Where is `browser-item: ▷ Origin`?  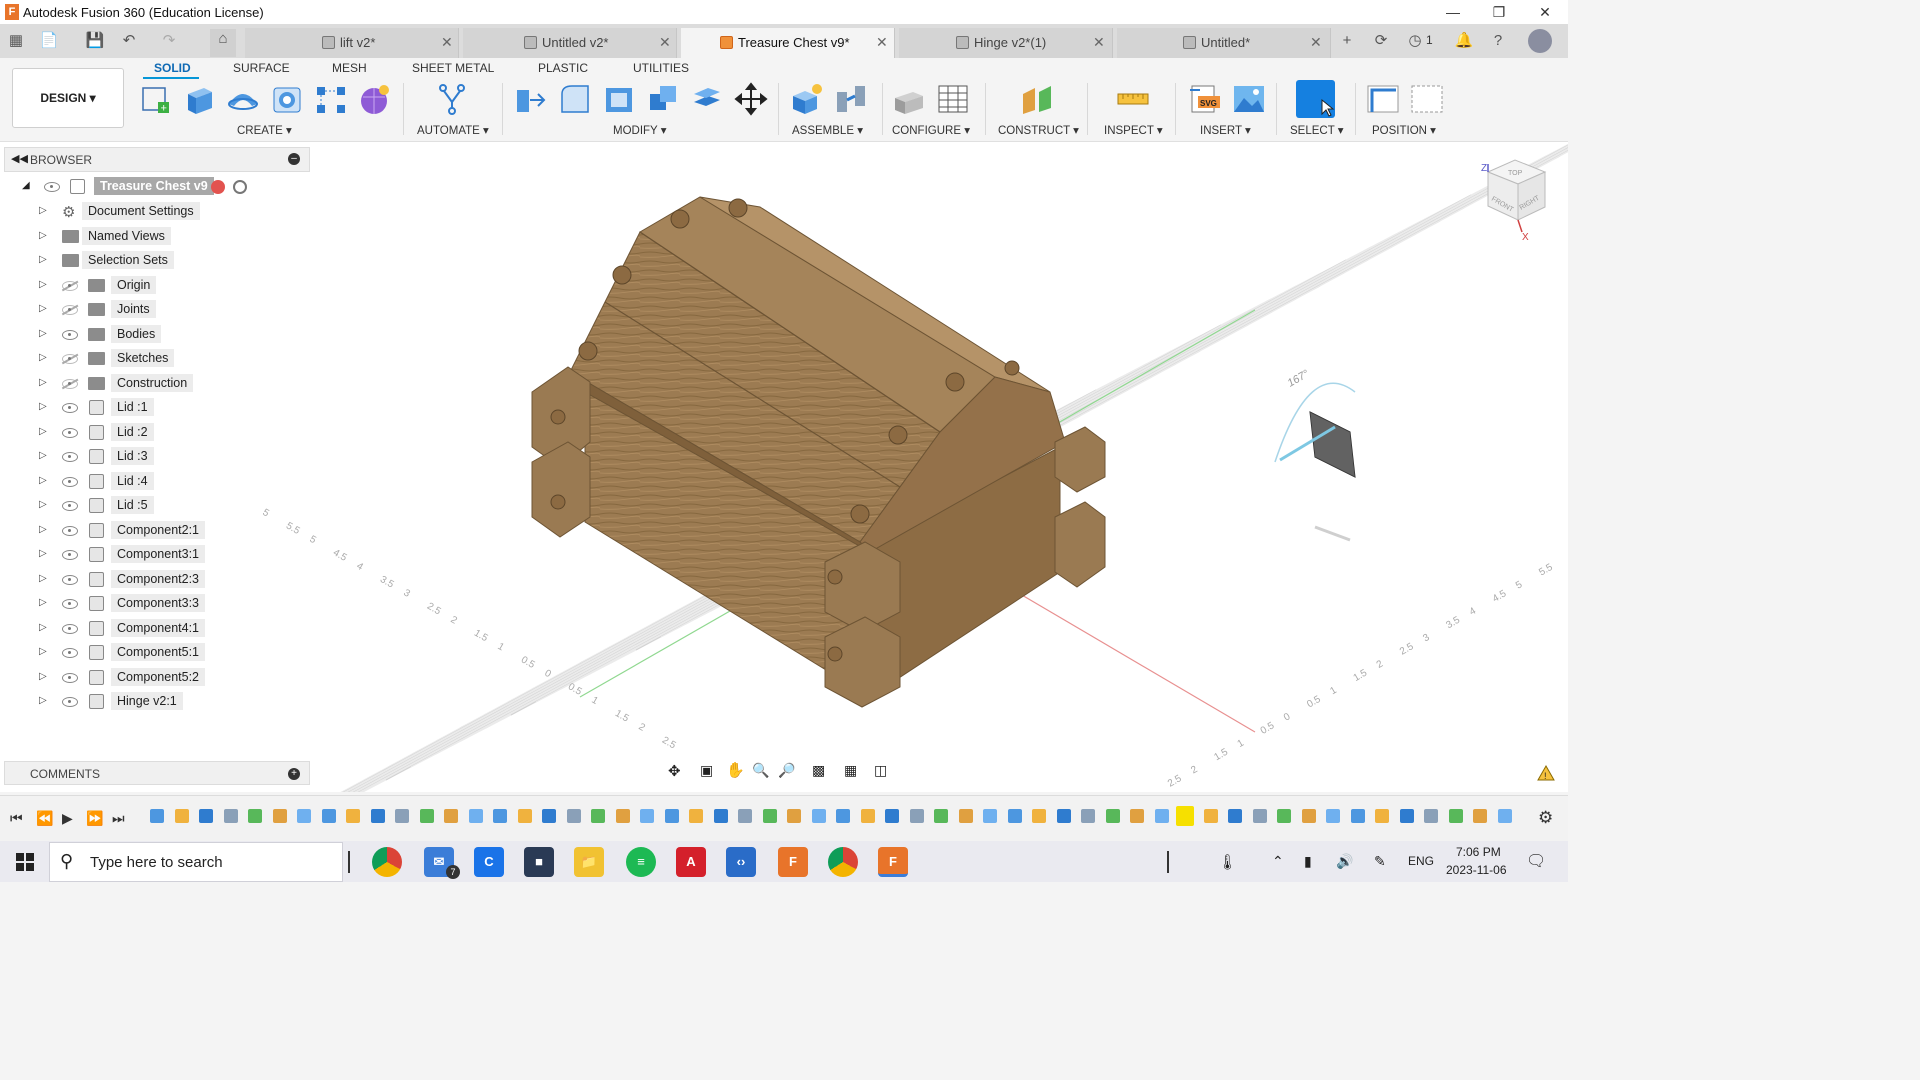 browser-item: ▷ Origin is located at coordinates (160, 286).